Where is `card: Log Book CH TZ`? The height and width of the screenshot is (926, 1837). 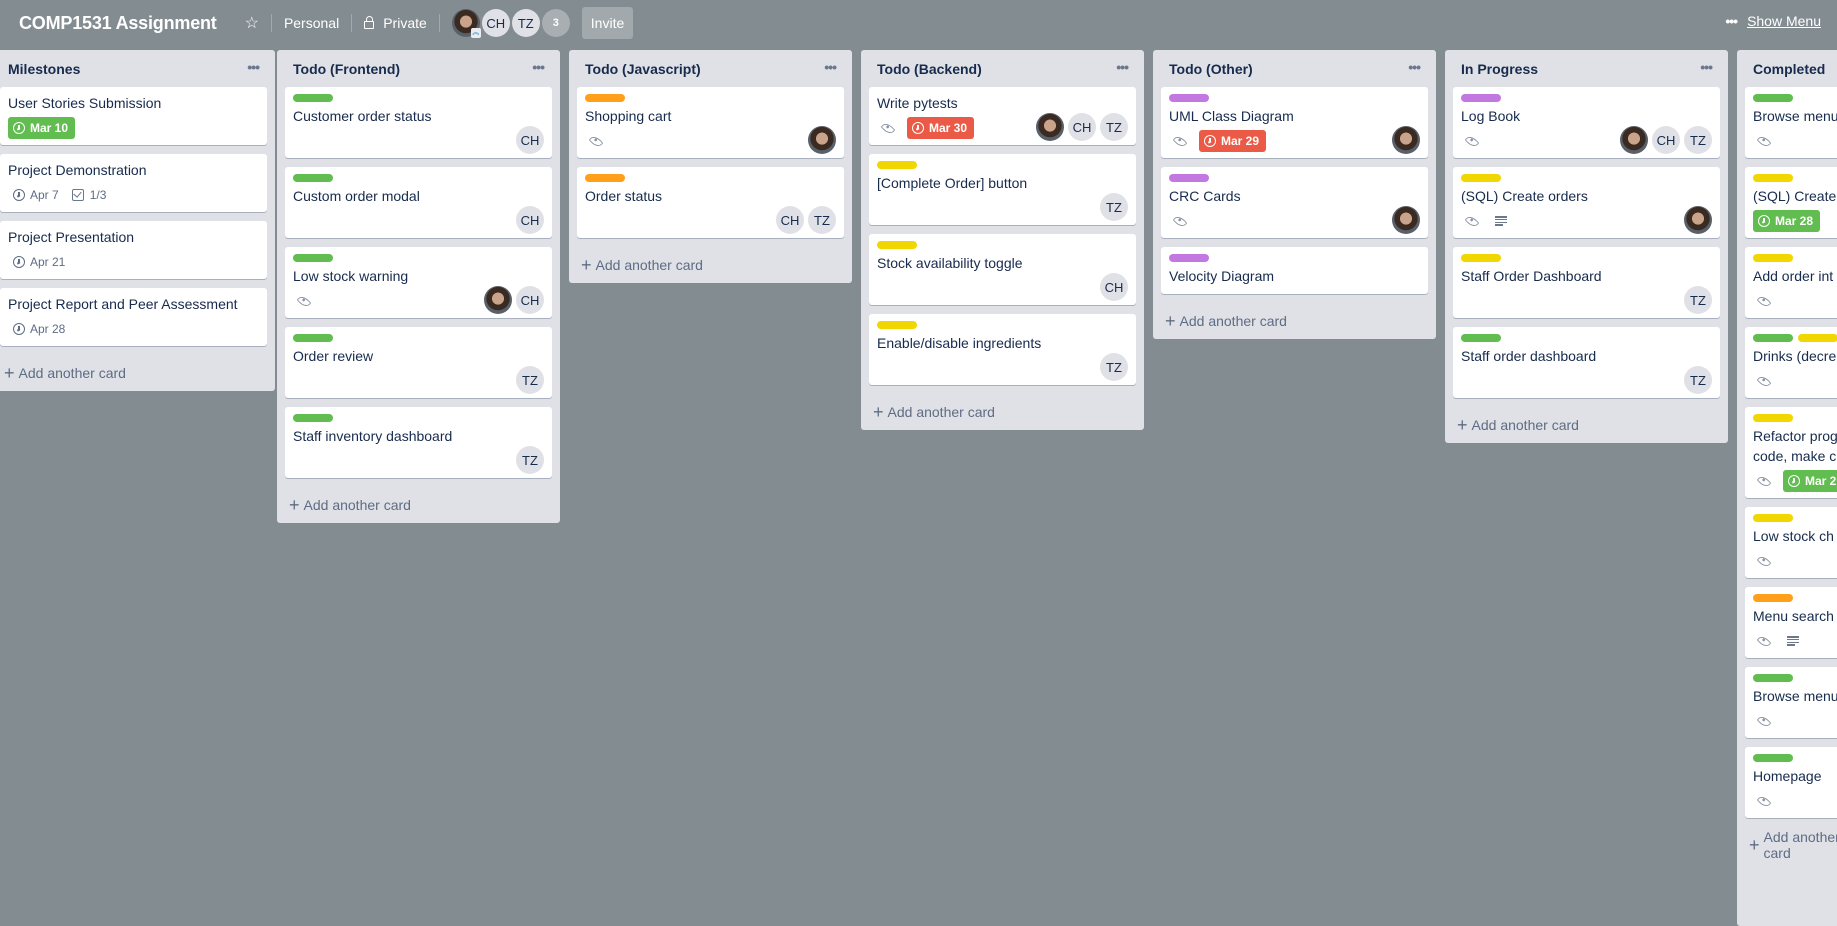
card: Log Book CH TZ is located at coordinates (1586, 122).